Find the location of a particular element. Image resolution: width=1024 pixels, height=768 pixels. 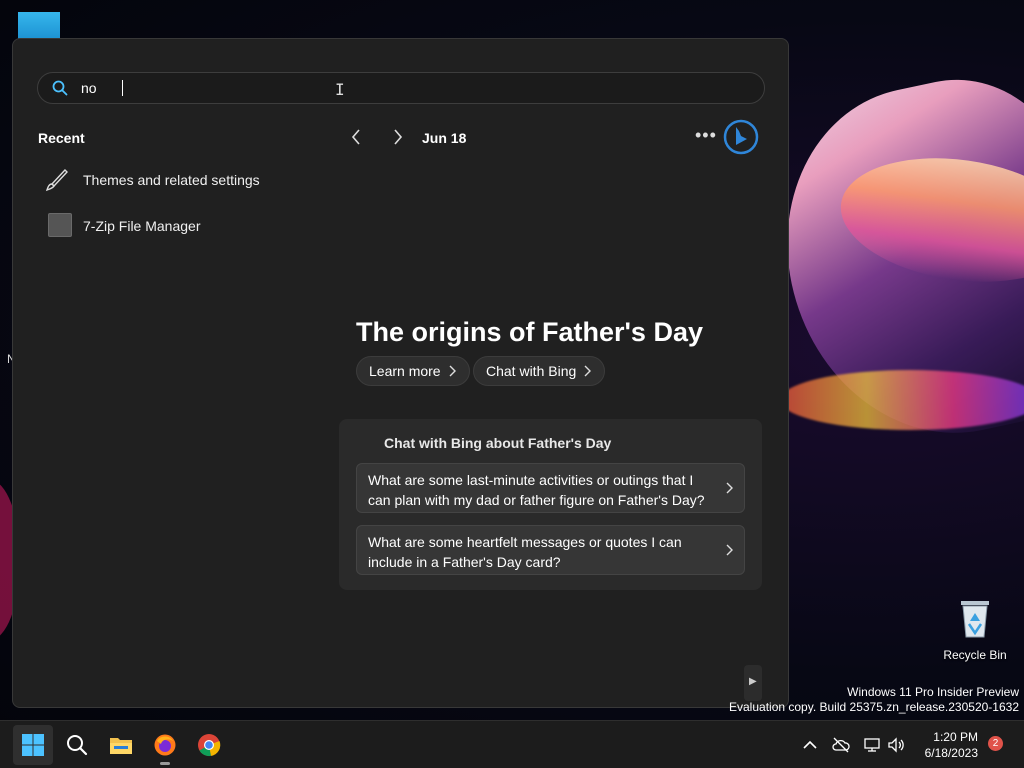

windows-logo-icon is located at coordinates (33, 745).